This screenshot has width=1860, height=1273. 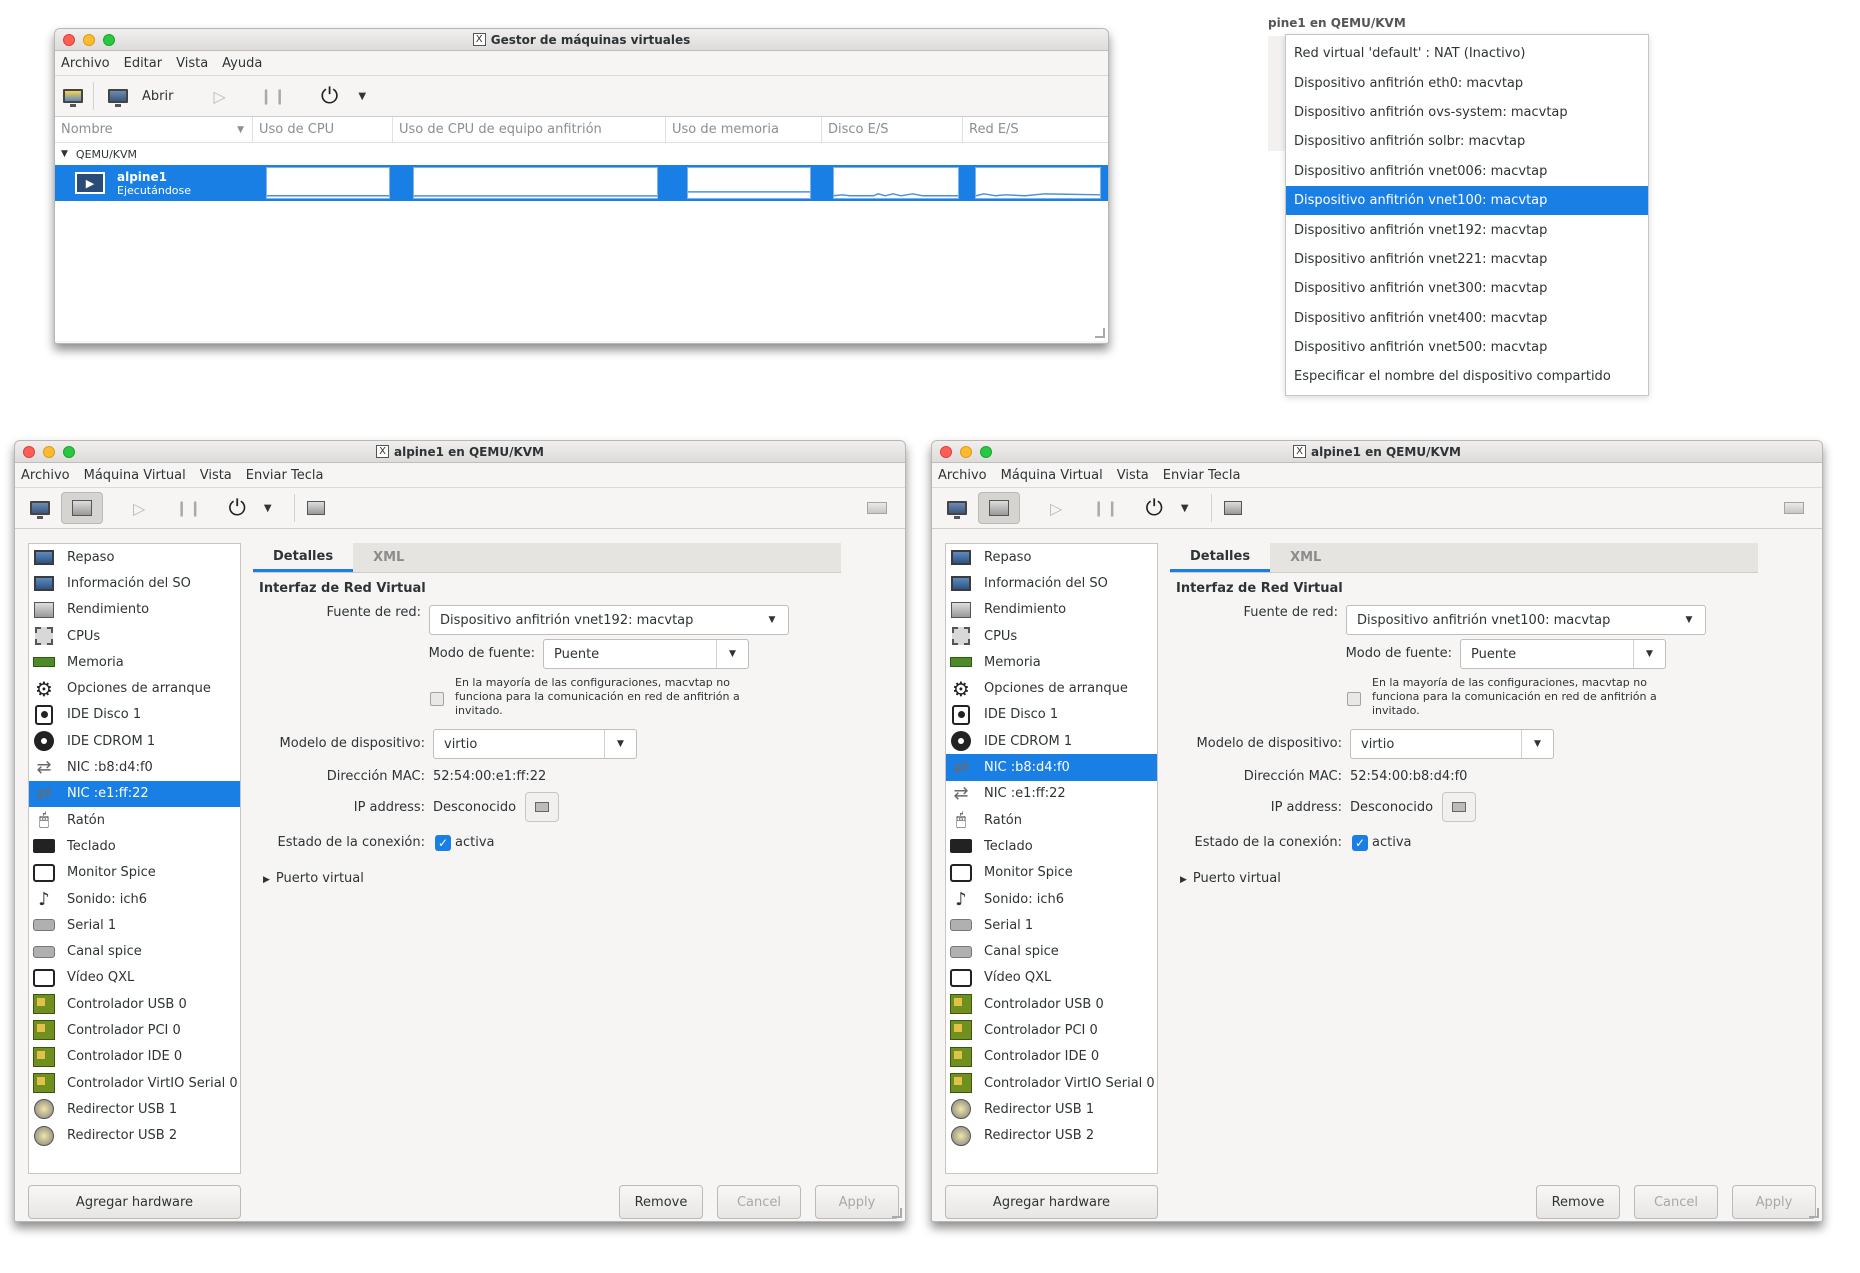 What do you see at coordinates (759, 1202) in the screenshot?
I see `cancel-button: Cancel` at bounding box center [759, 1202].